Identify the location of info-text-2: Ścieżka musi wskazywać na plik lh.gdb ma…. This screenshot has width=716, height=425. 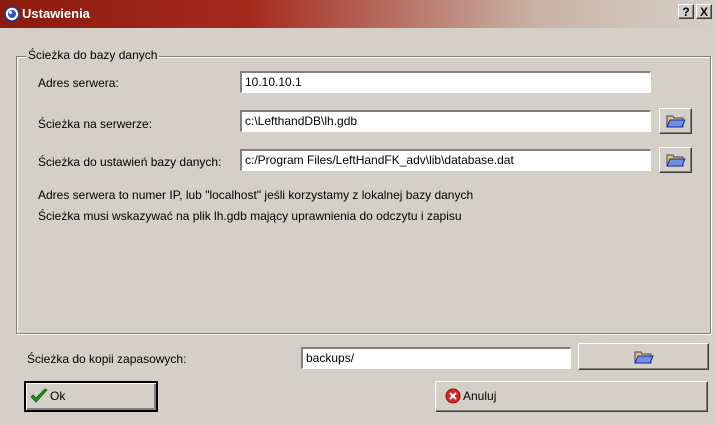
(250, 216).